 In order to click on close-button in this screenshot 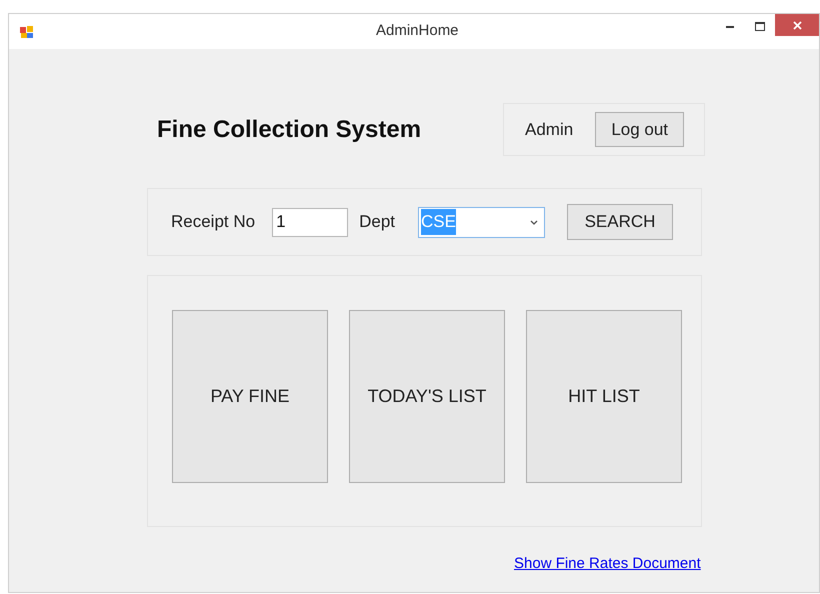, I will do `click(797, 25)`.